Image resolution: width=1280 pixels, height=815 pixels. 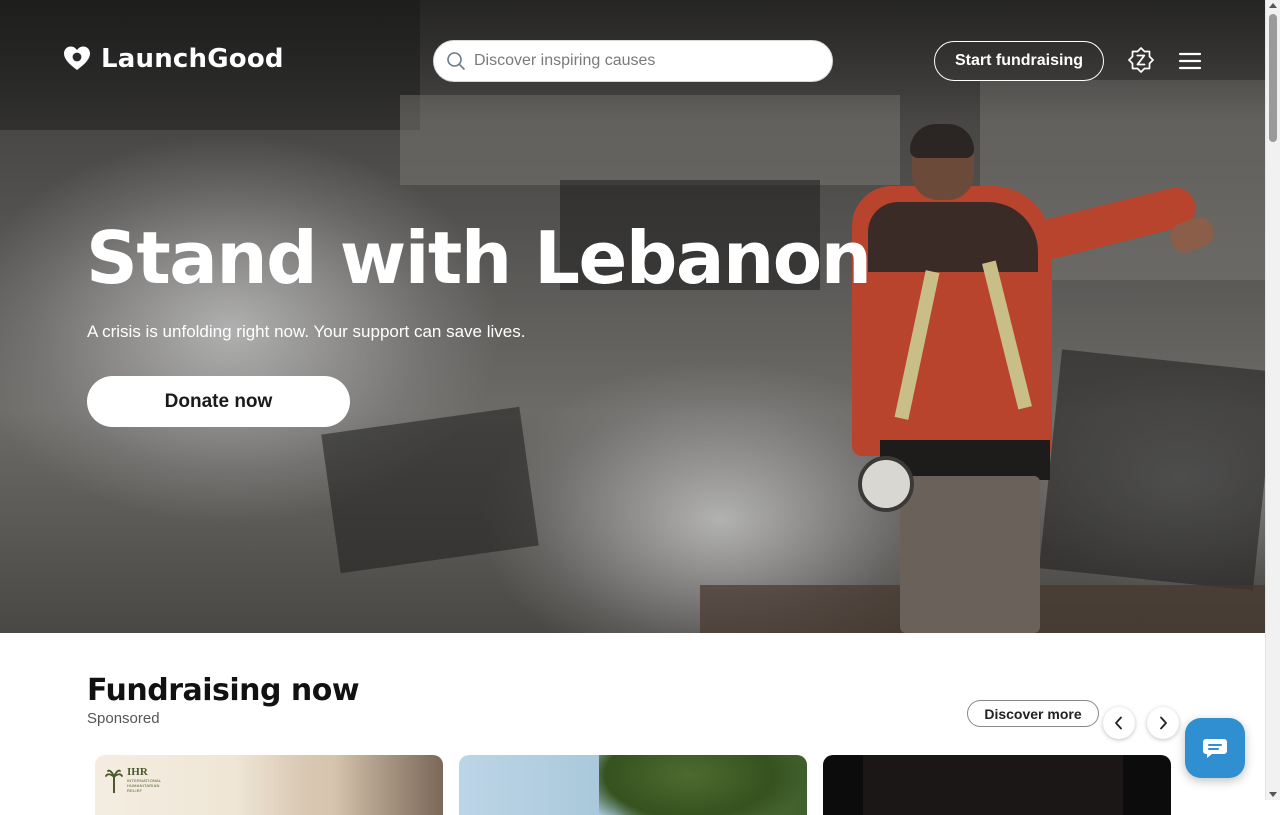 What do you see at coordinates (77, 58) in the screenshot?
I see `heart-logo-icon` at bounding box center [77, 58].